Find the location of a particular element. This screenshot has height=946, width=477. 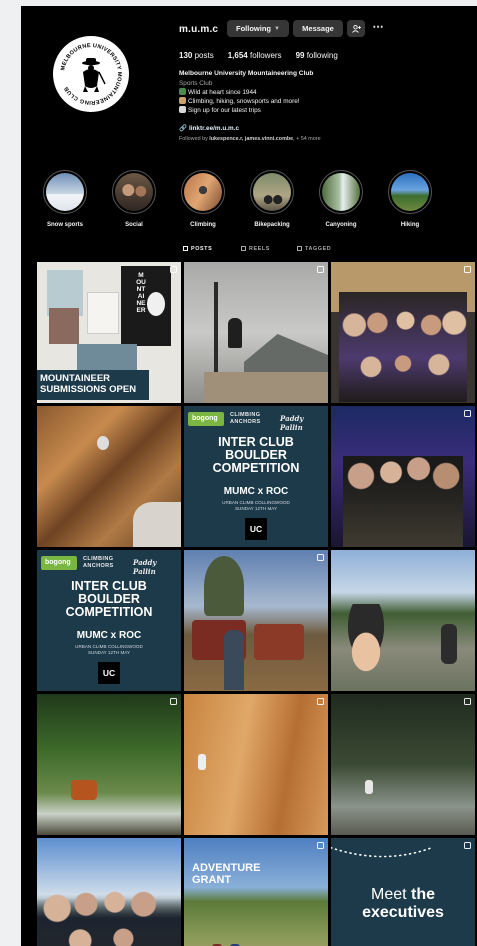

highlight-social: Social is located at coordinates (134, 199).